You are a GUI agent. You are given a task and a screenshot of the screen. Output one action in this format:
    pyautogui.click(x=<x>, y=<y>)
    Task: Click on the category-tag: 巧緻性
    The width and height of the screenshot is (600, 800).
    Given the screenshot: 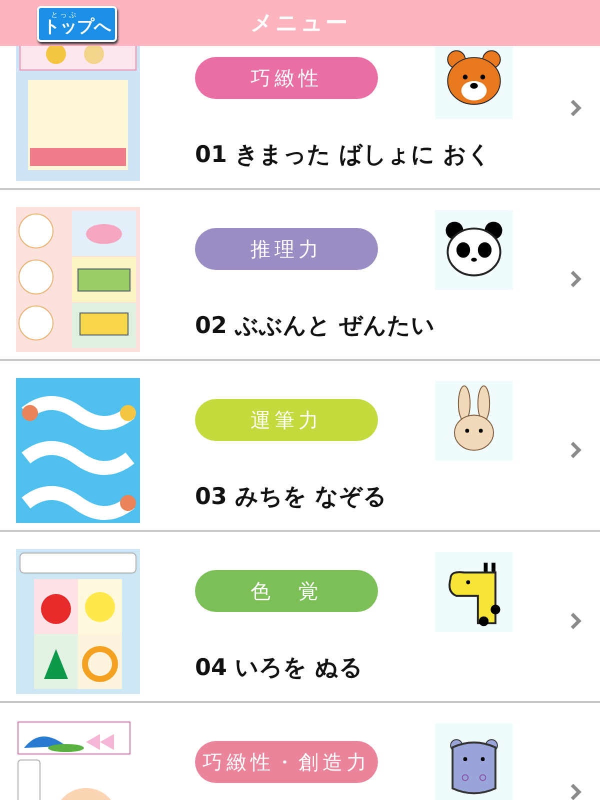 What is the action you would take?
    pyautogui.click(x=286, y=78)
    